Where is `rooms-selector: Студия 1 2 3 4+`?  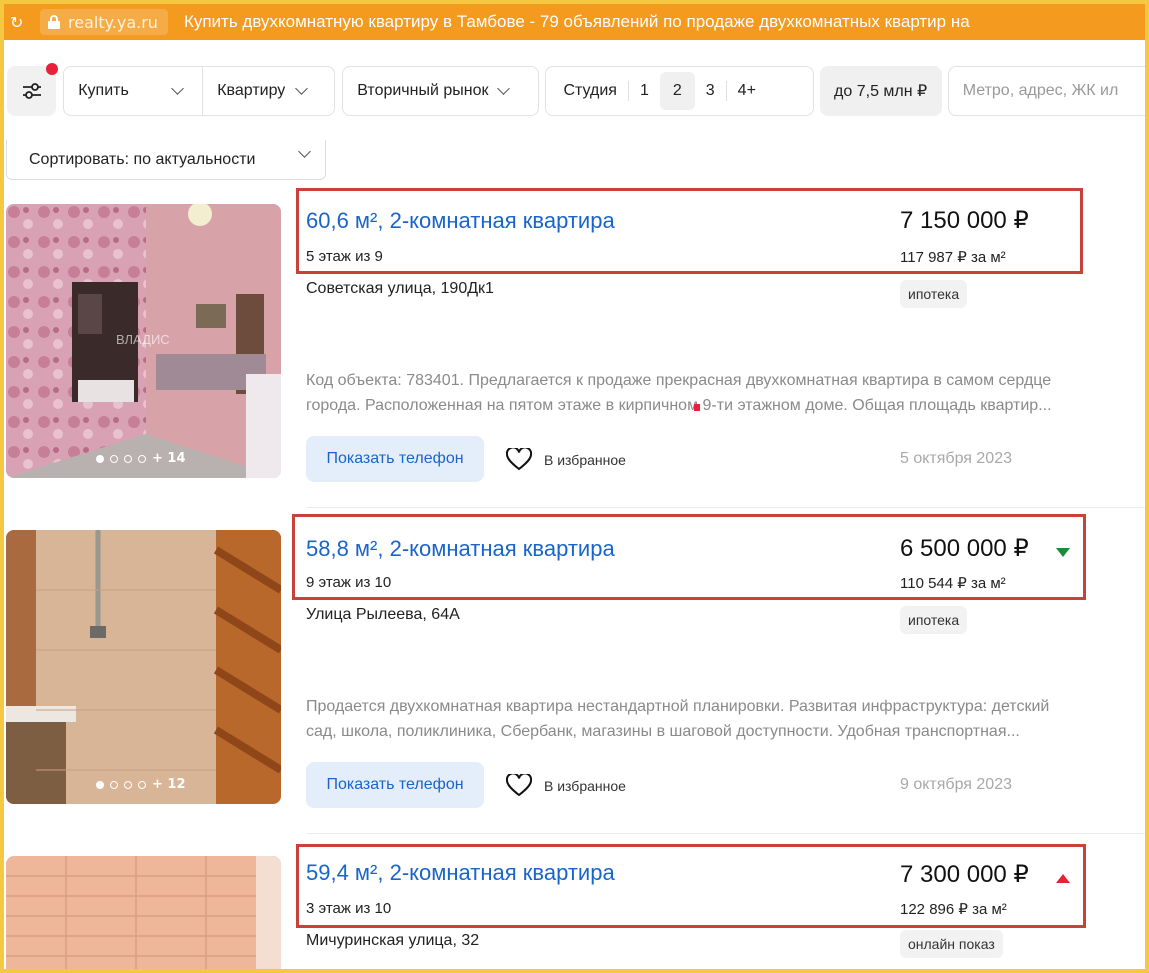 rooms-selector: Студия 1 2 3 4+ is located at coordinates (679, 91).